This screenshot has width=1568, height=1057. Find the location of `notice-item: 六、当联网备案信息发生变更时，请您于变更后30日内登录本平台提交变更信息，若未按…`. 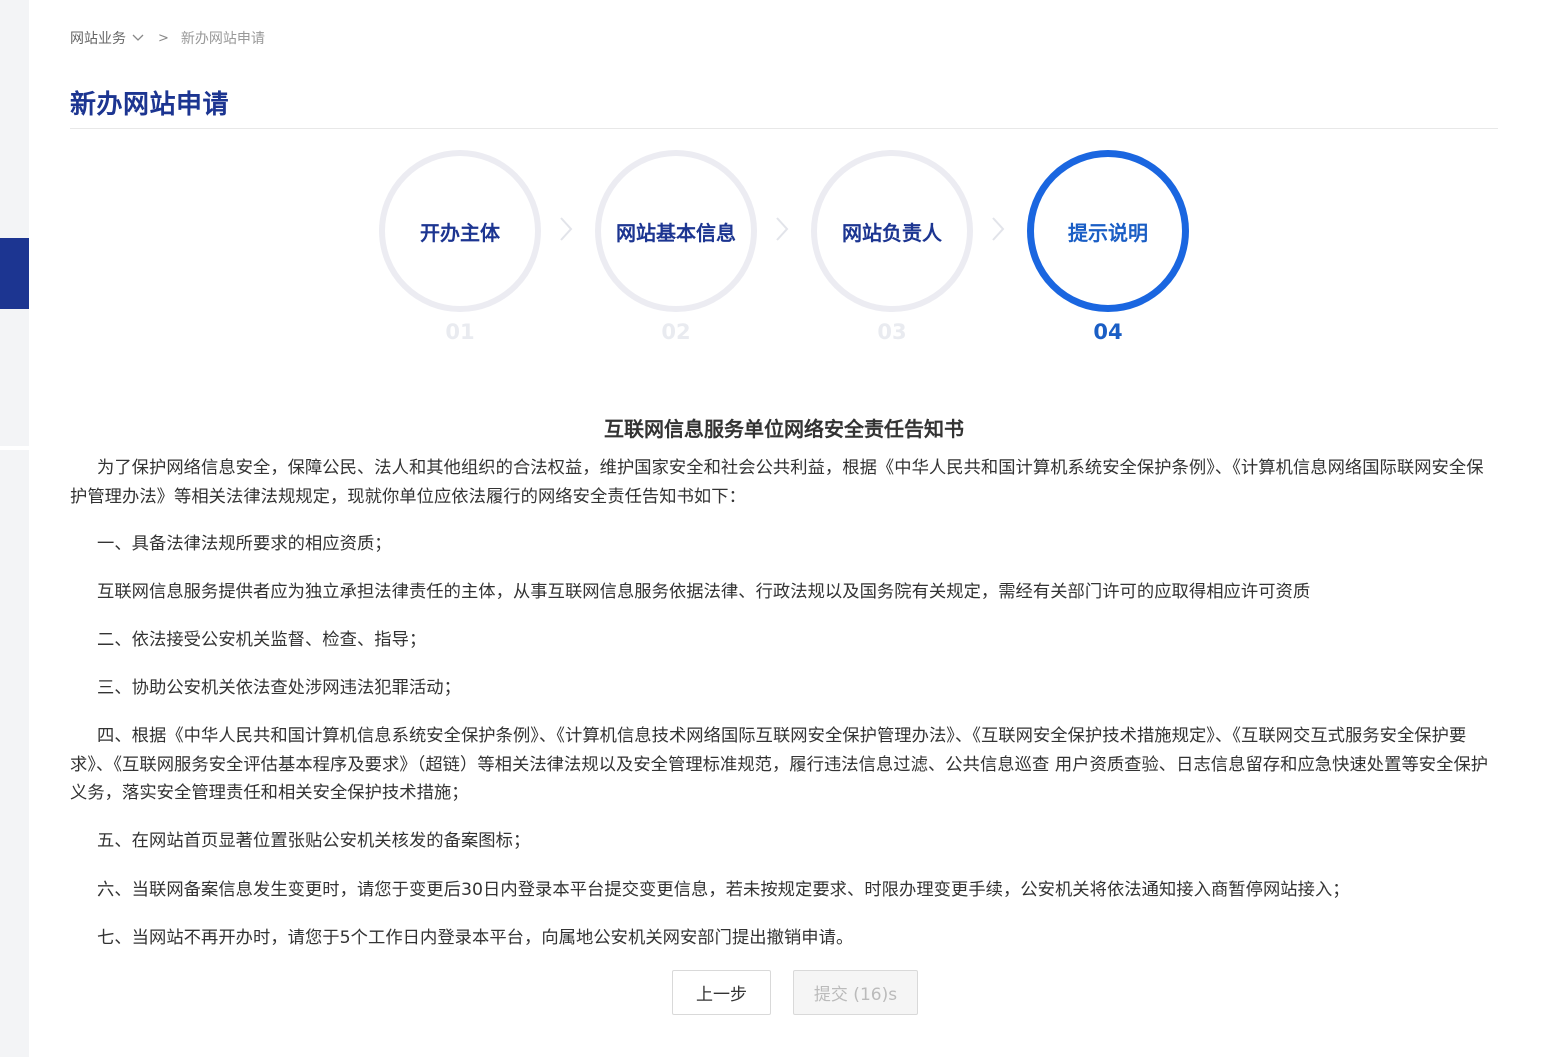

notice-item: 六、当联网备案信息发生变更时，请您于变更后30日内登录本平台提交变更信息，若未按… is located at coordinates (723, 889).